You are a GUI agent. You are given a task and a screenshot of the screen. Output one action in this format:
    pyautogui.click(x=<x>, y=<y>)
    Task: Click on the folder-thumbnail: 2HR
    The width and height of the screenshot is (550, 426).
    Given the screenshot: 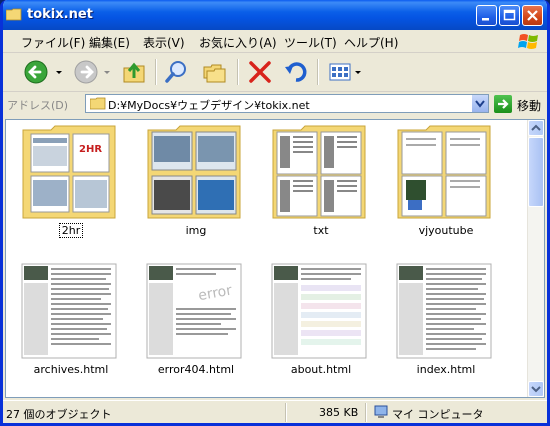 What is the action you would take?
    pyautogui.click(x=69, y=172)
    